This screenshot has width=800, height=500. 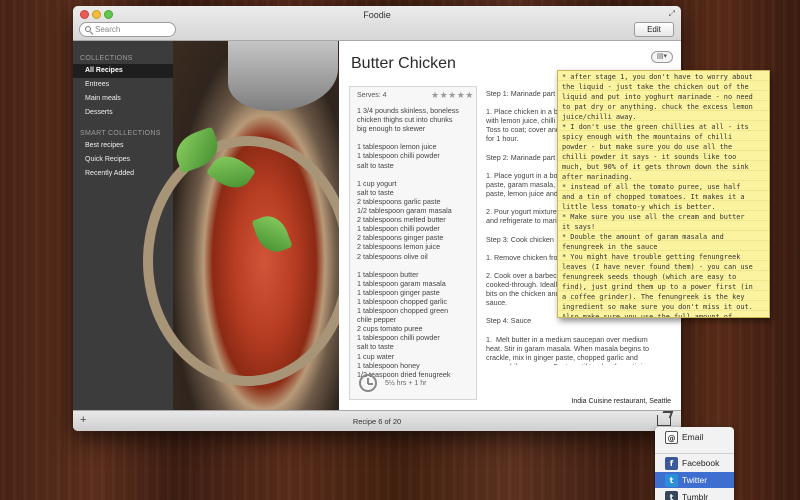 I want to click on share-menu-item-twitter: t Twitter, so click(x=694, y=480).